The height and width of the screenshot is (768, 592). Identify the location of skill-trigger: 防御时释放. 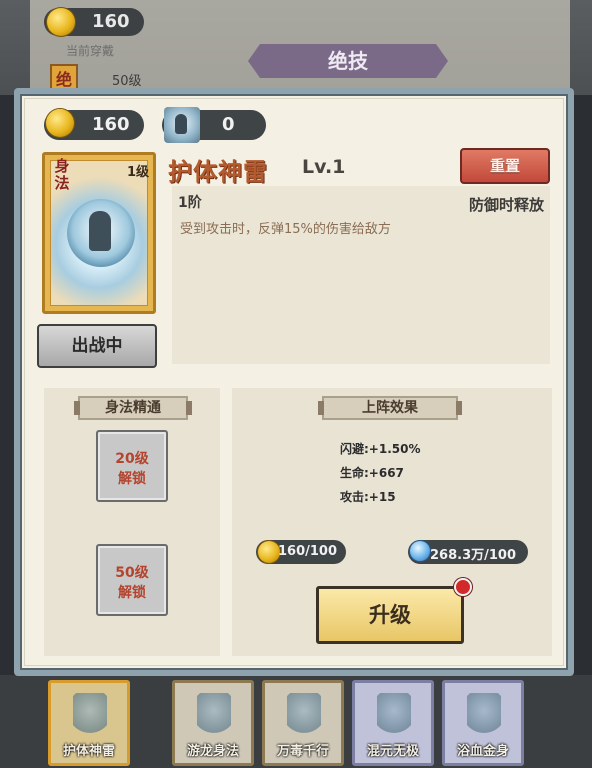
(506, 205).